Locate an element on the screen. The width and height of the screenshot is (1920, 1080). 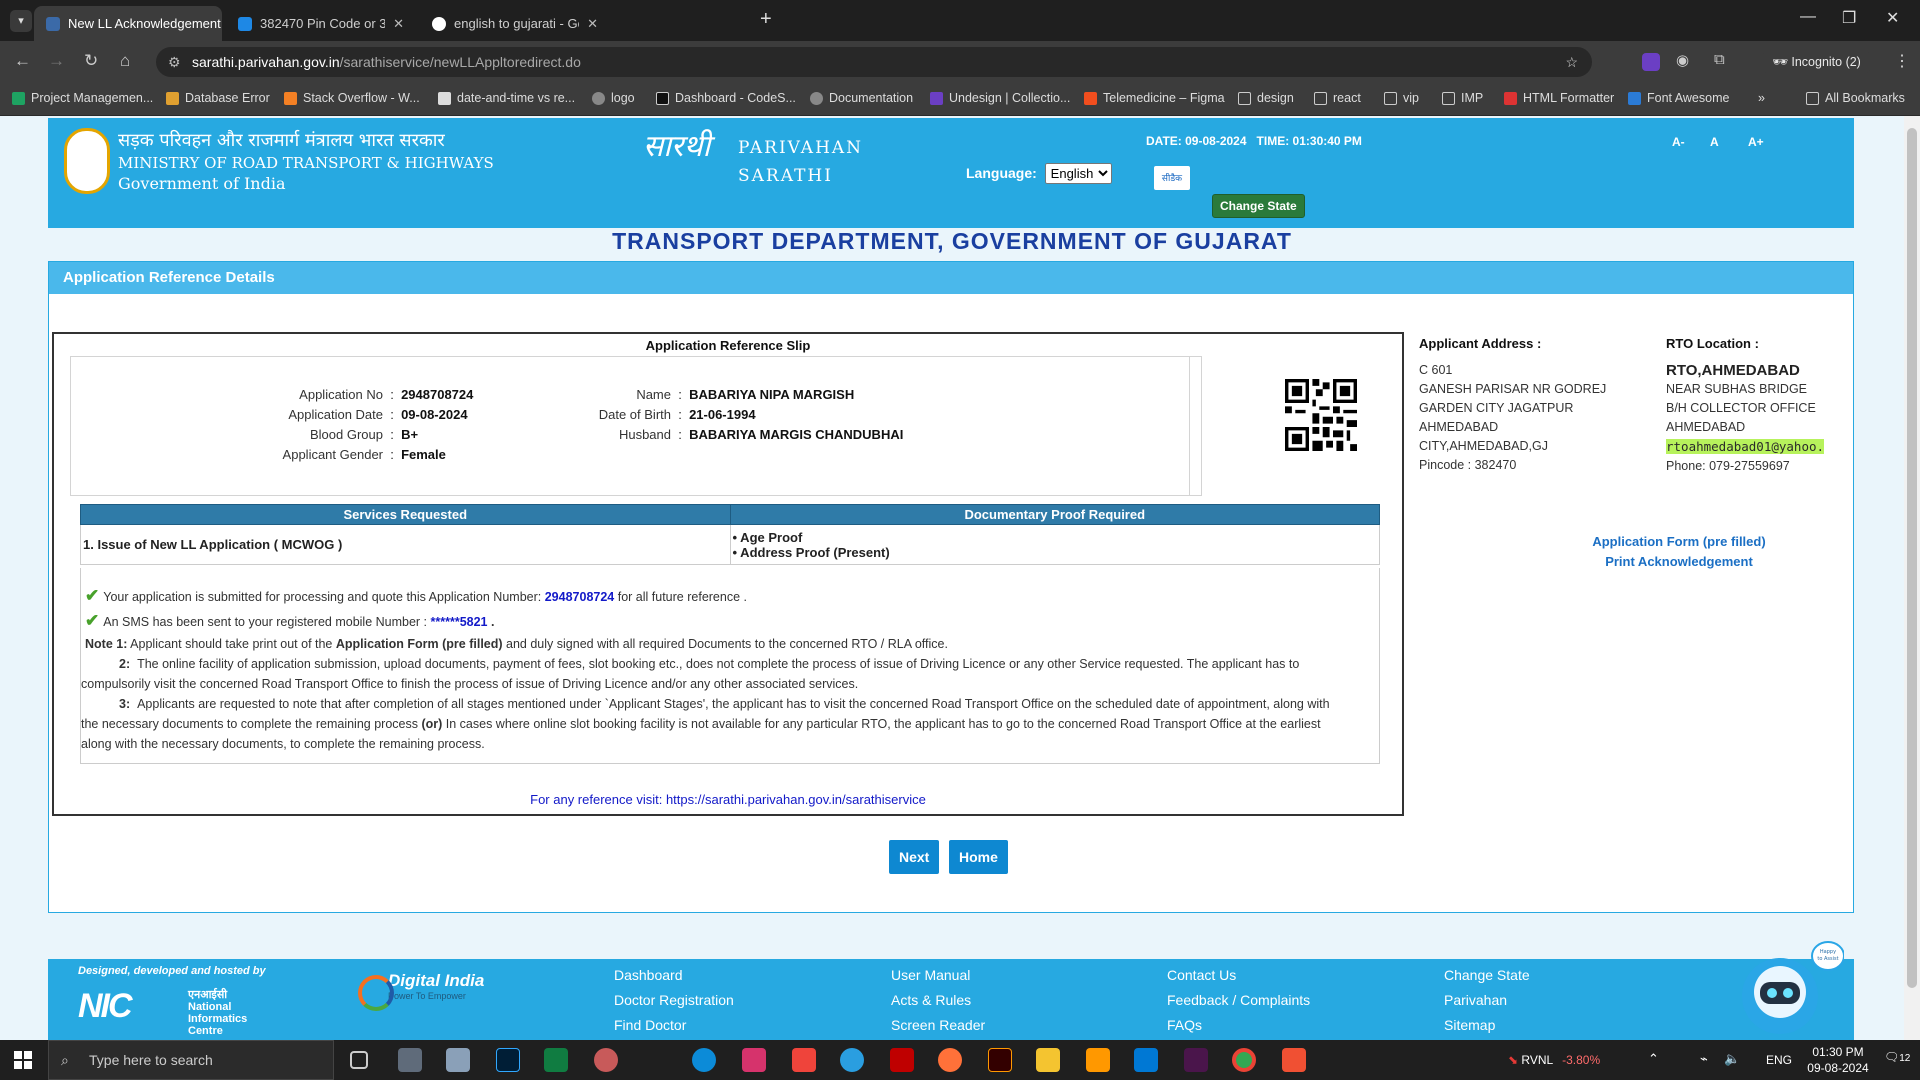
site-info-icon: ⚙ is located at coordinates (174, 62).